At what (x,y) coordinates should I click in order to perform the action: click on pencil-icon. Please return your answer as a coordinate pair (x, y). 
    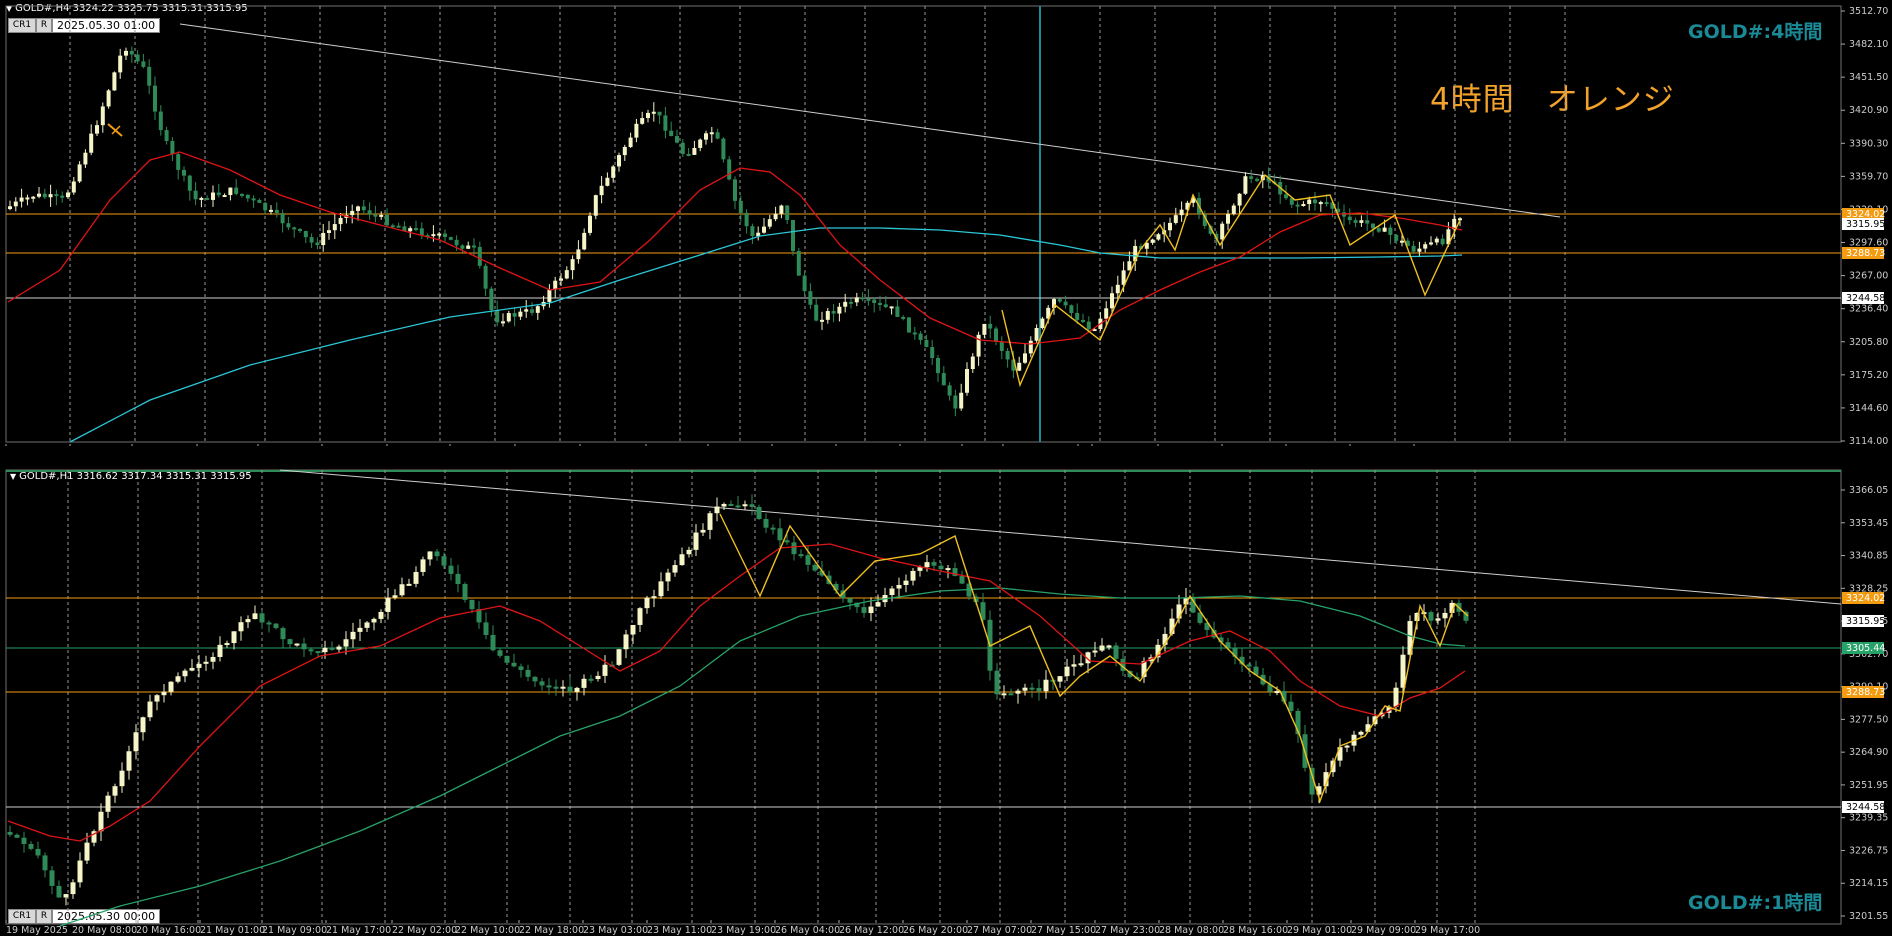
    Looking at the image, I should click on (115, 130).